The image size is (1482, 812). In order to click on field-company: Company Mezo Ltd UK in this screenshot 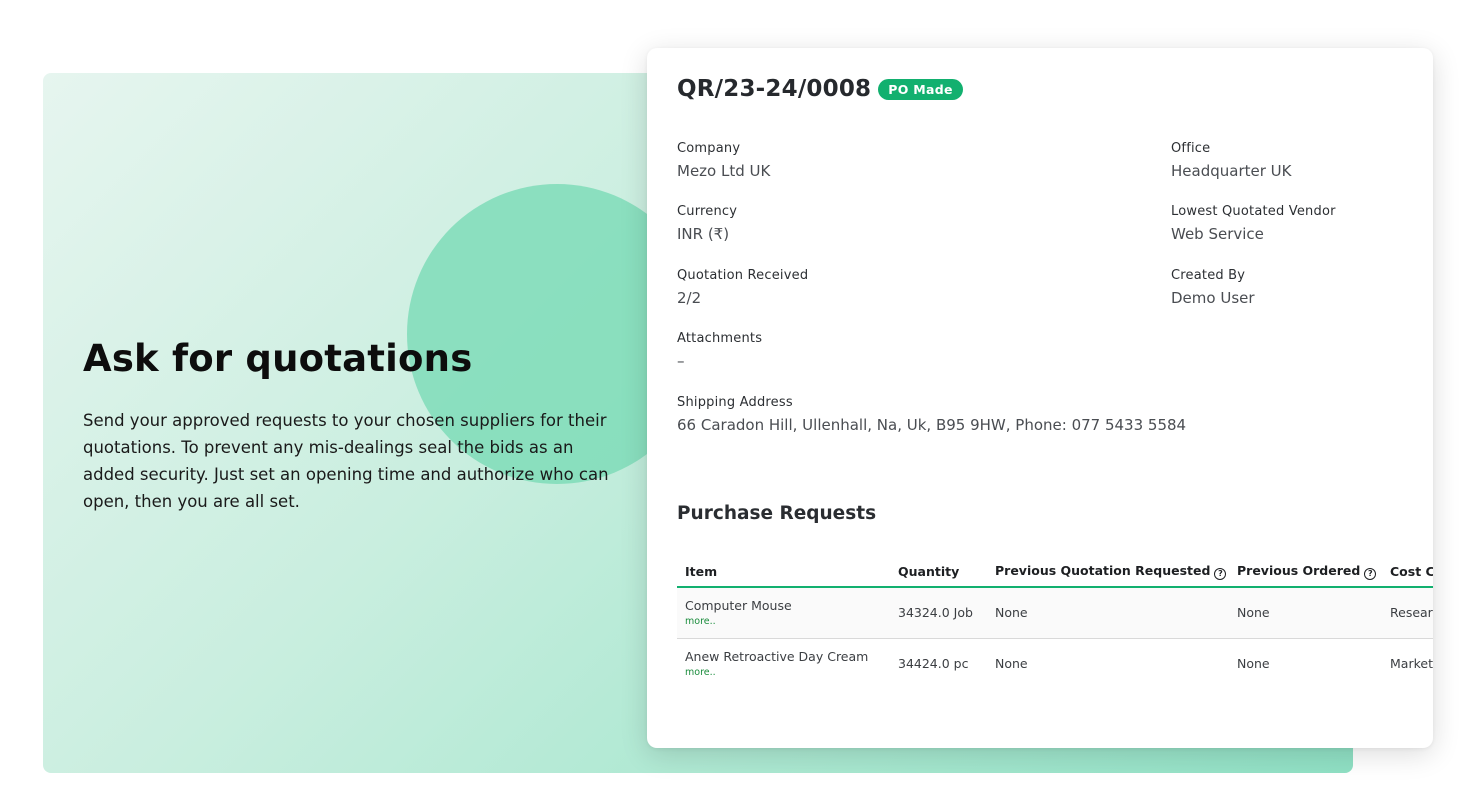, I will do `click(723, 160)`.